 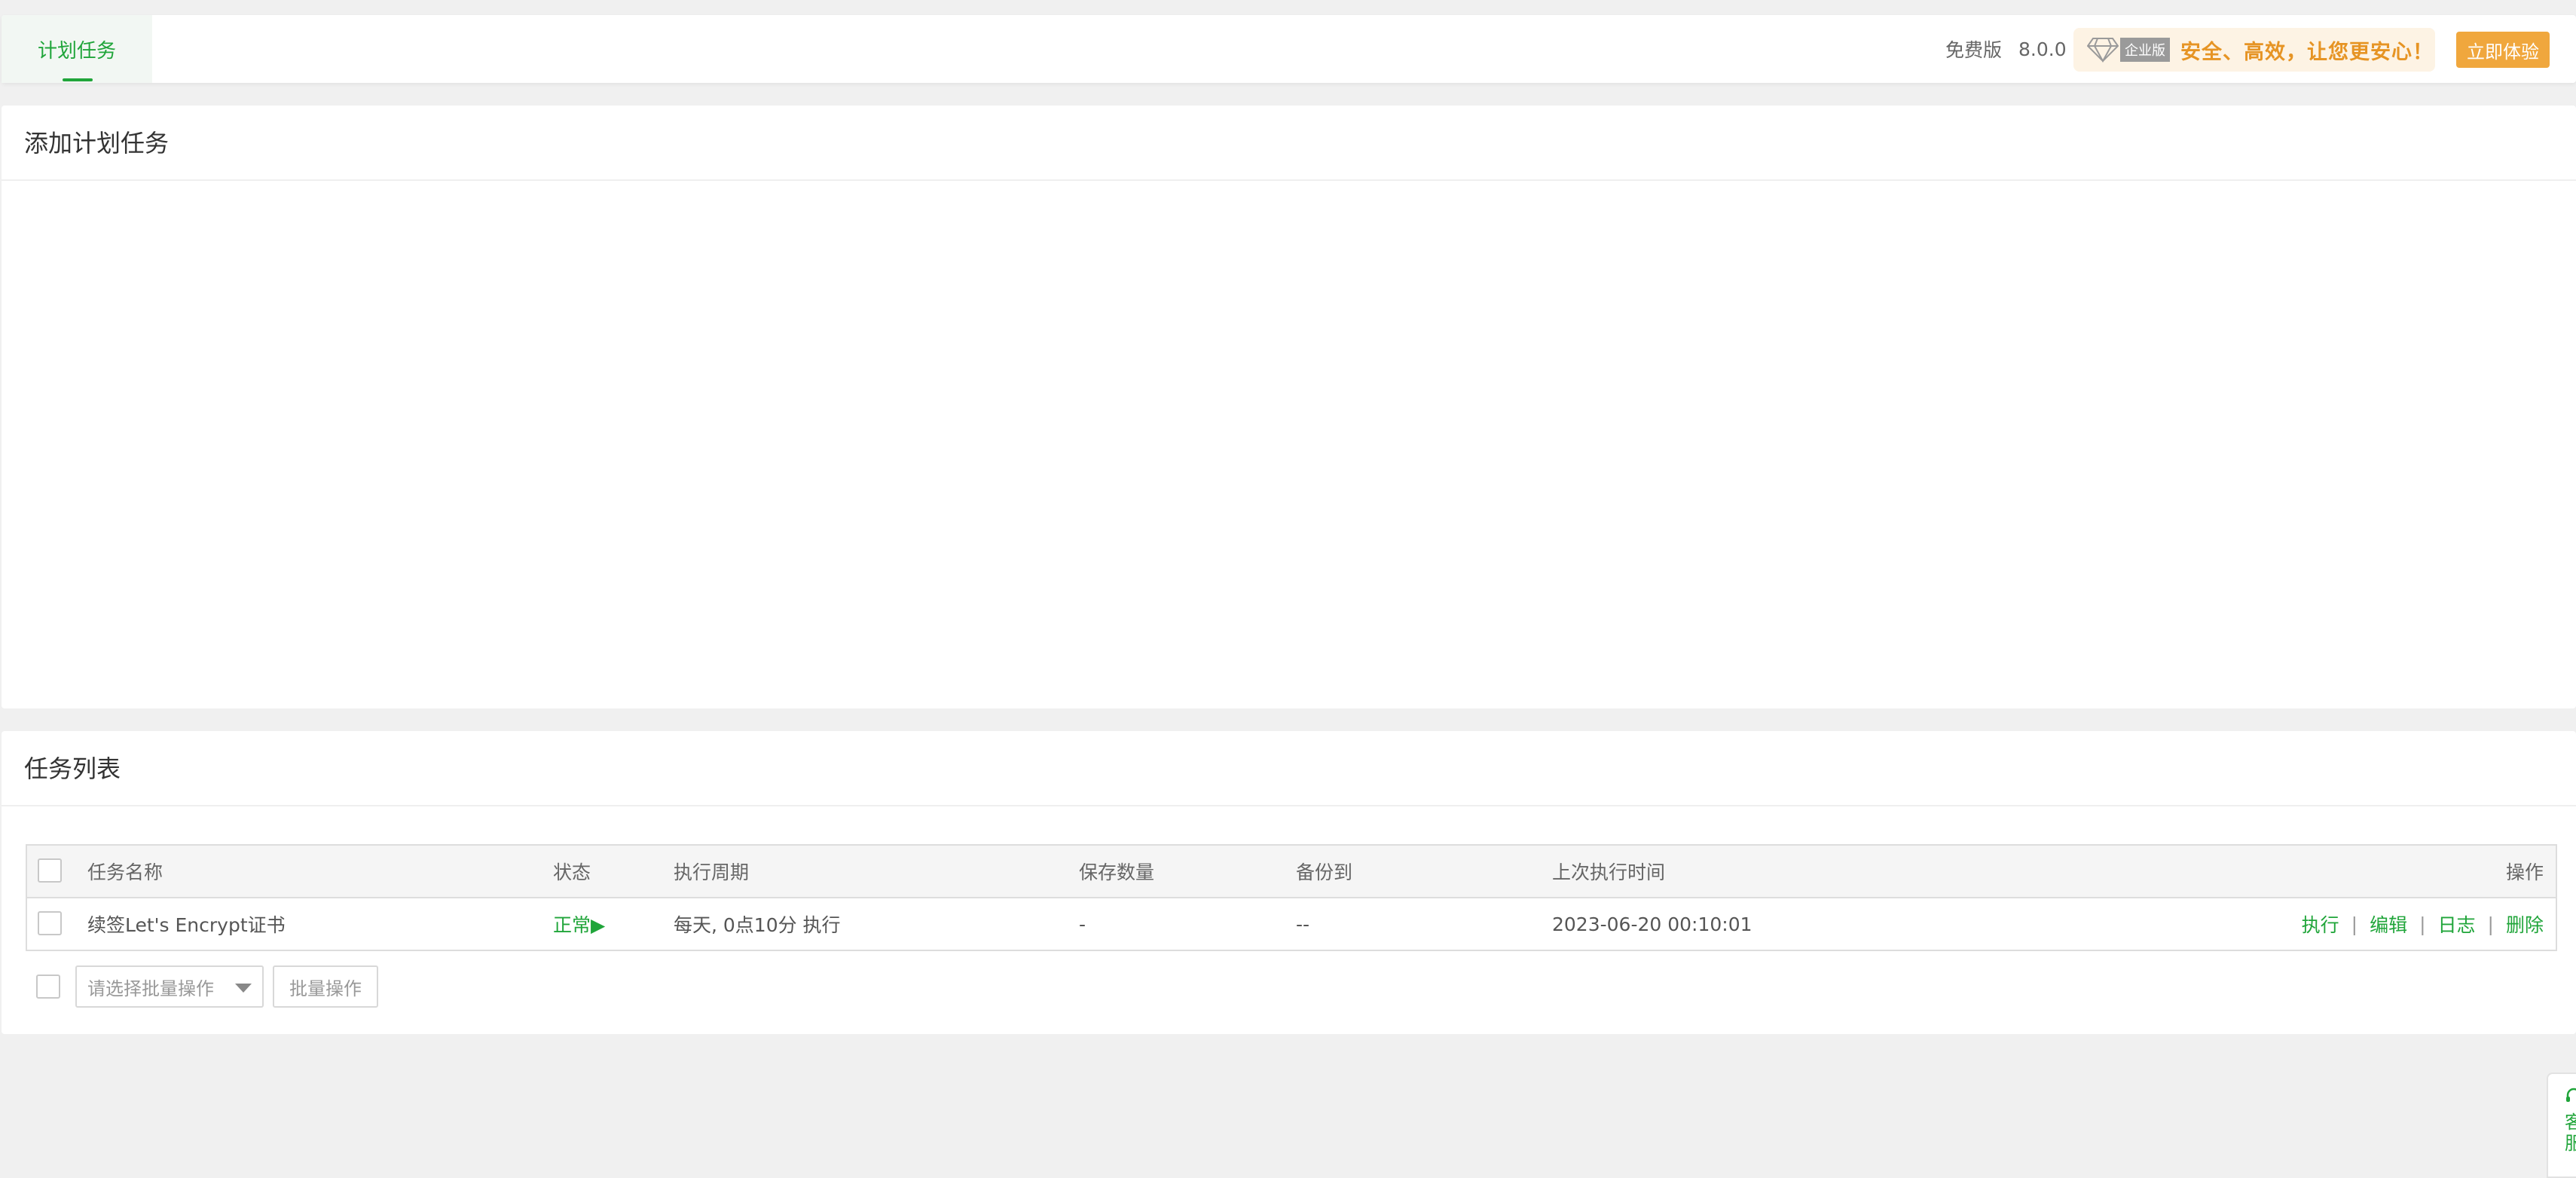 I want to click on enterprise-promo-banner: 企业版 安全、高效，让您更安心！, so click(x=2254, y=50).